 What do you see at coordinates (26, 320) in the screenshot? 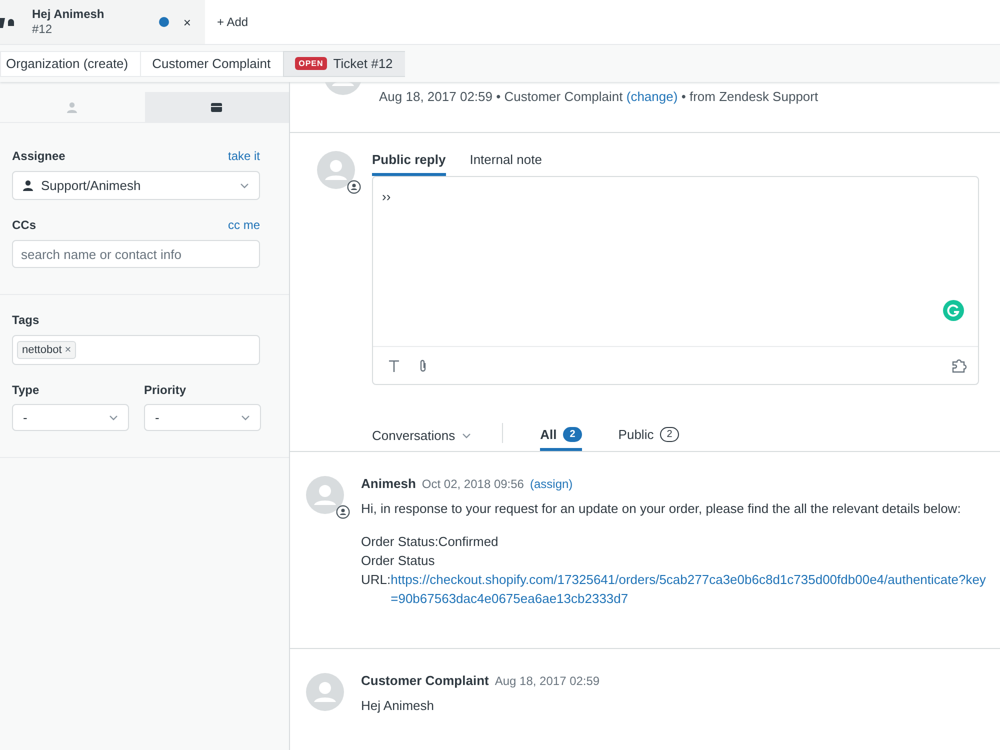
I see `field-label: Tags` at bounding box center [26, 320].